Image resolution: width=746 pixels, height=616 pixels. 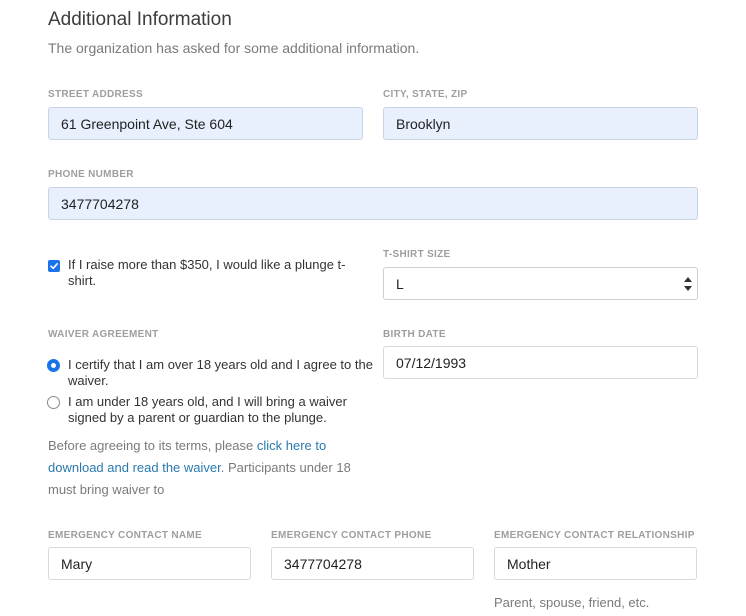 I want to click on section-title: Additional Information, so click(x=140, y=19).